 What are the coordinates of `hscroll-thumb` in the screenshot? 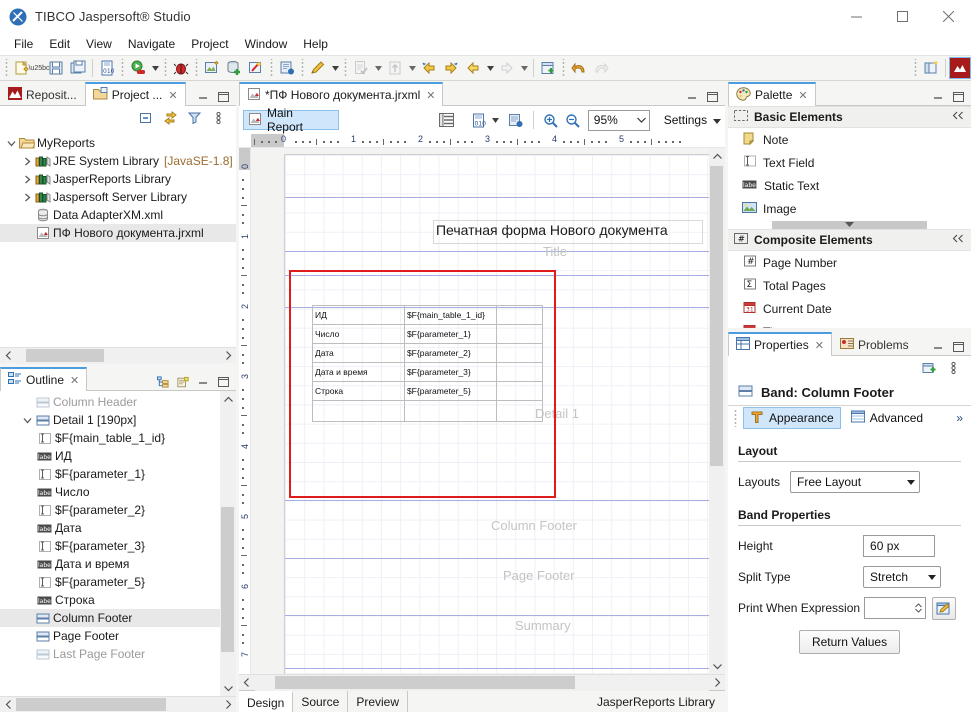 It's located at (65, 355).